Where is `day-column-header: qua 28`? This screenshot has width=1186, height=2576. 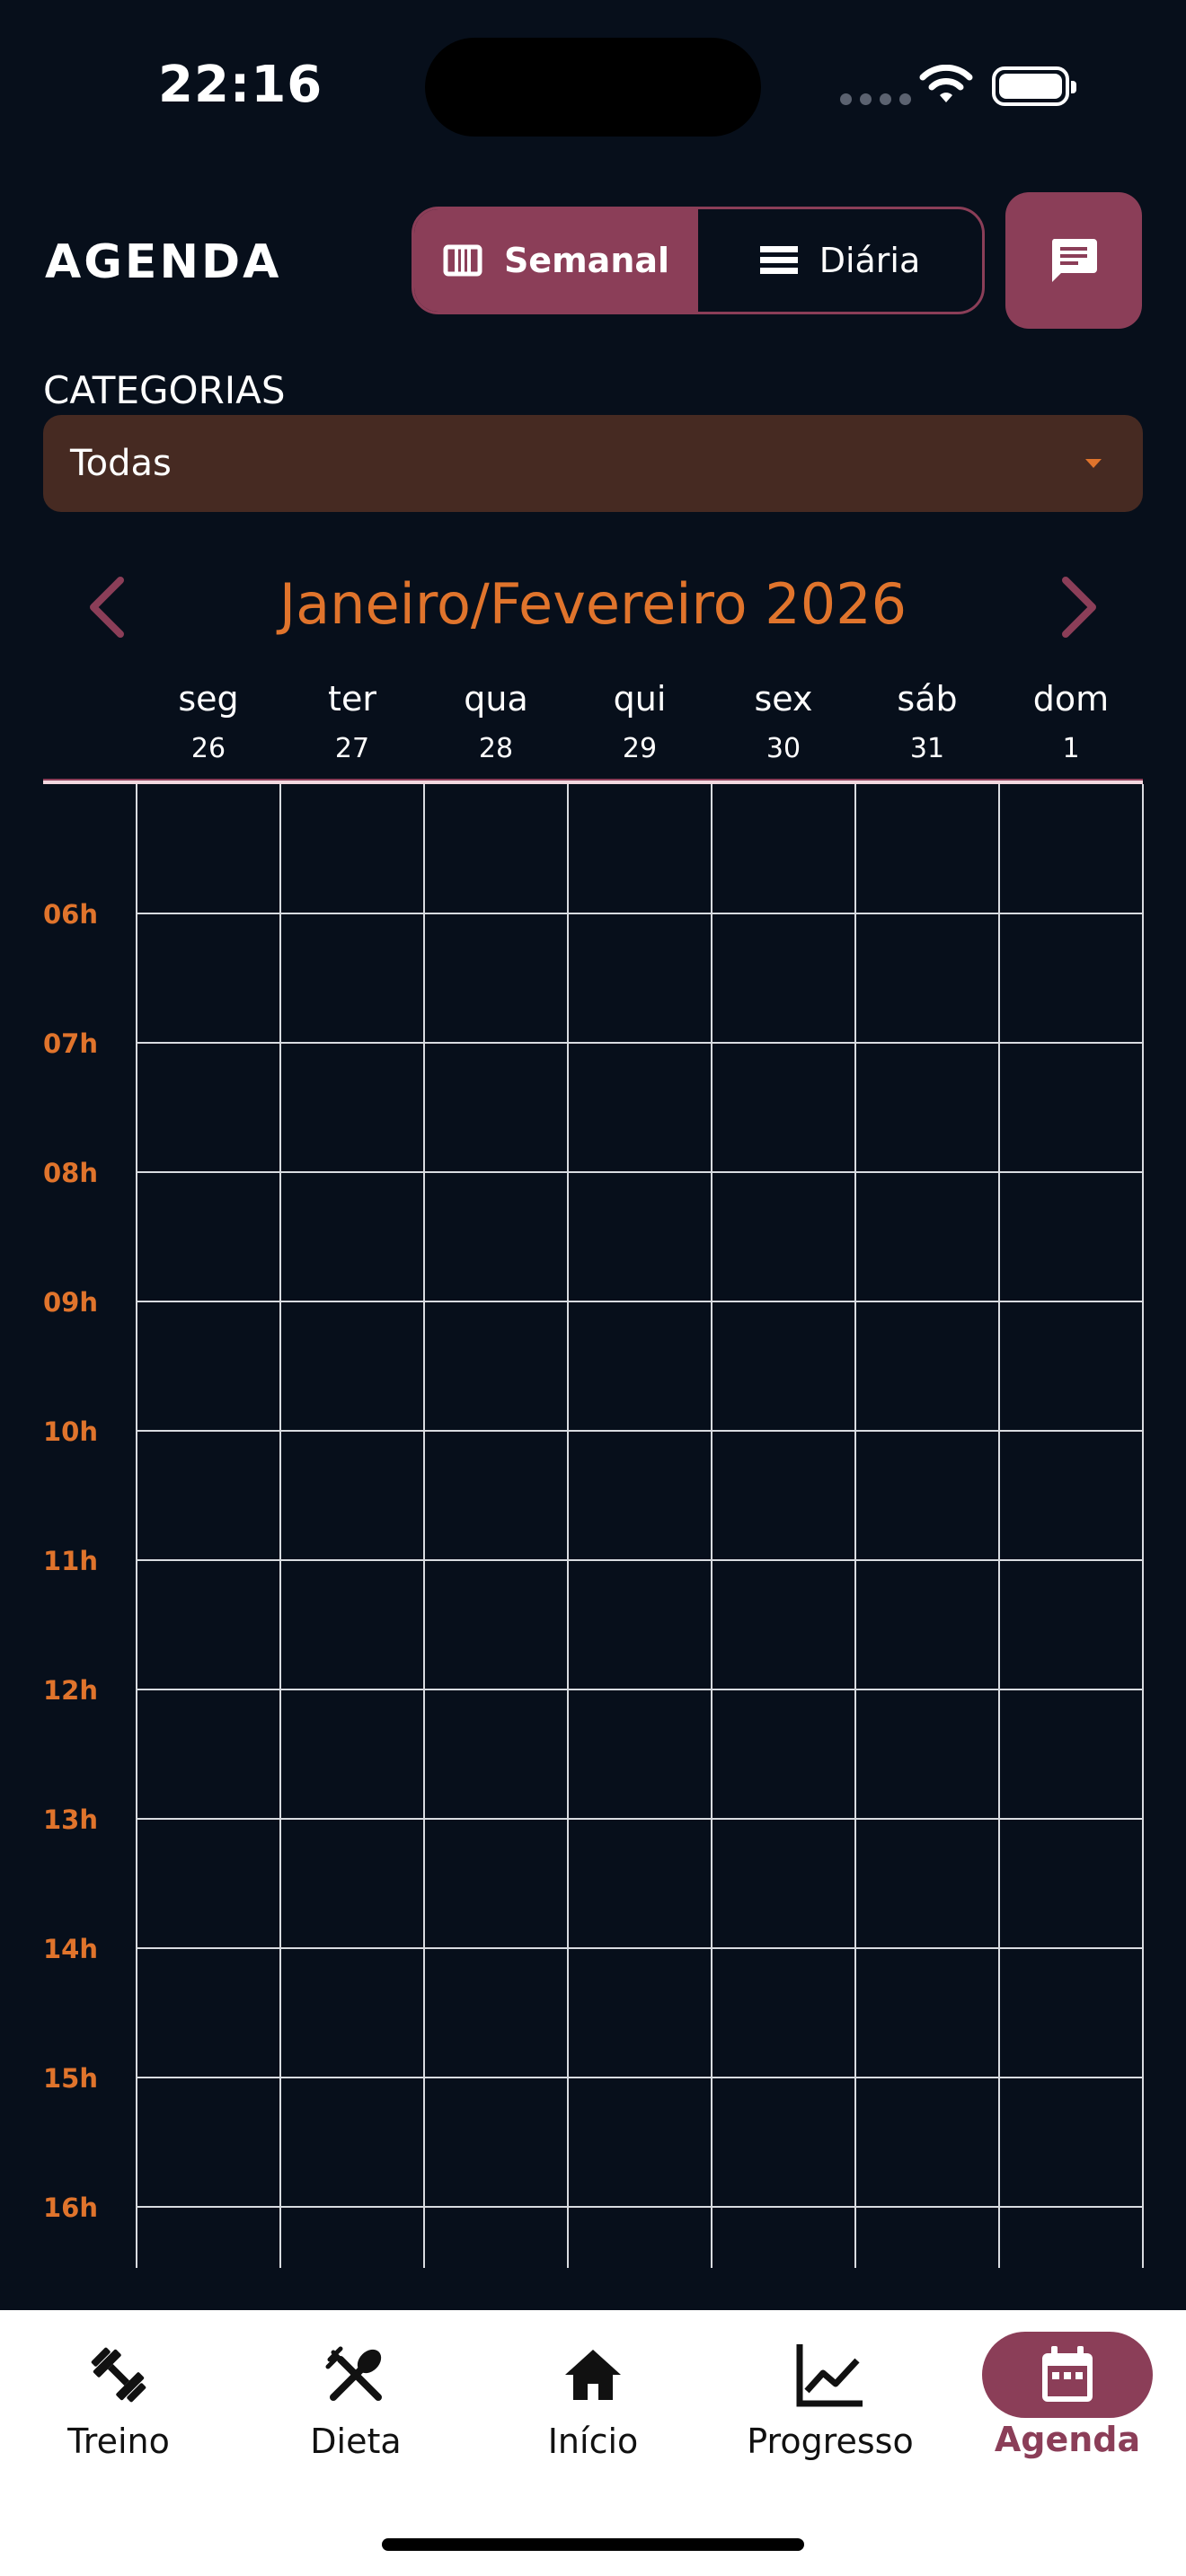
day-column-header: qua 28 is located at coordinates (496, 721).